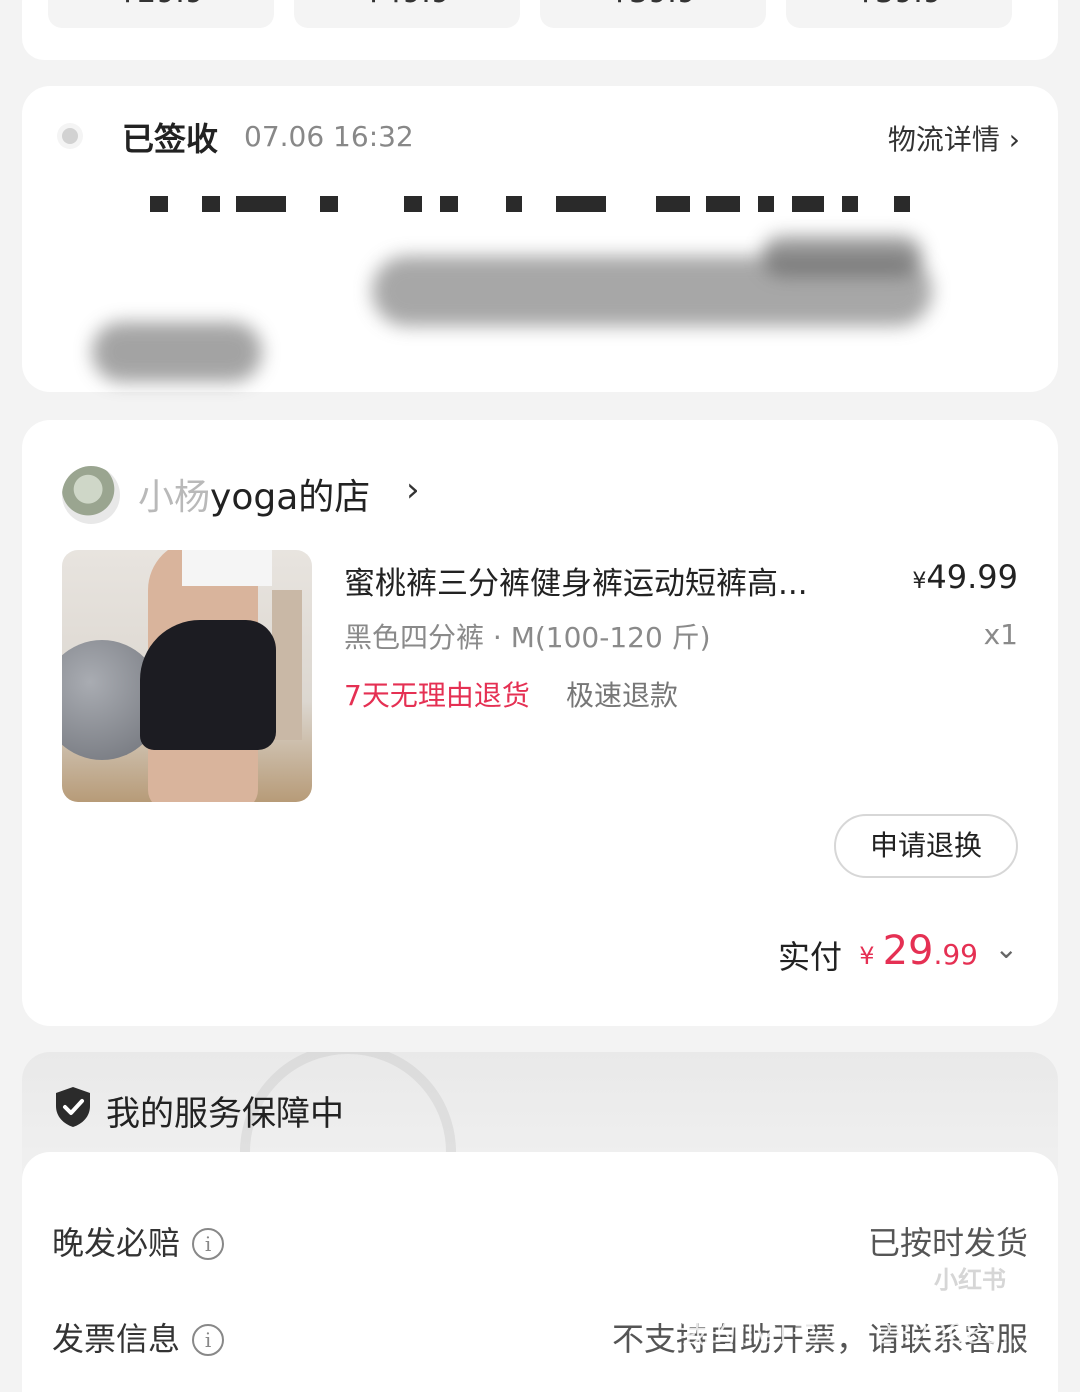 The image size is (1080, 1392). I want to click on redacted-address, so click(540, 204).